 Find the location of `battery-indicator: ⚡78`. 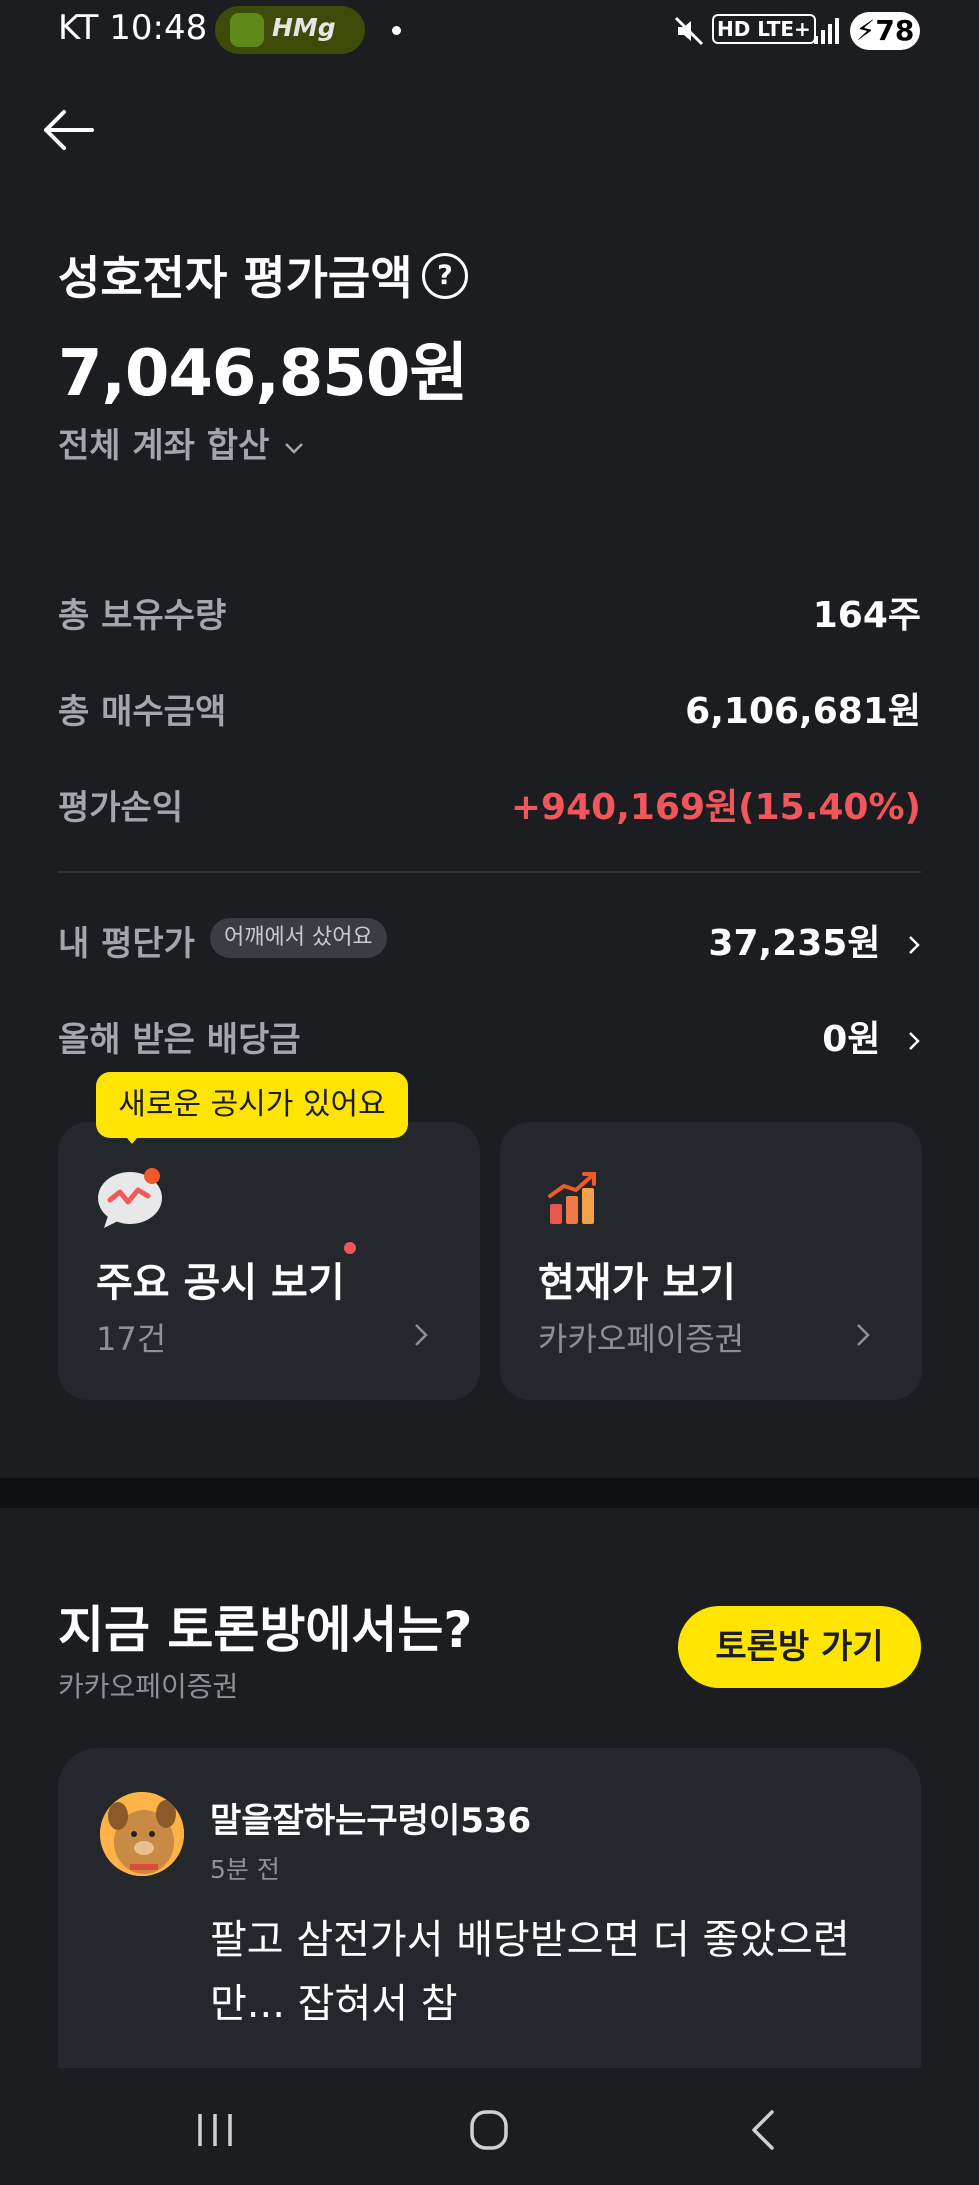

battery-indicator: ⚡78 is located at coordinates (885, 31).